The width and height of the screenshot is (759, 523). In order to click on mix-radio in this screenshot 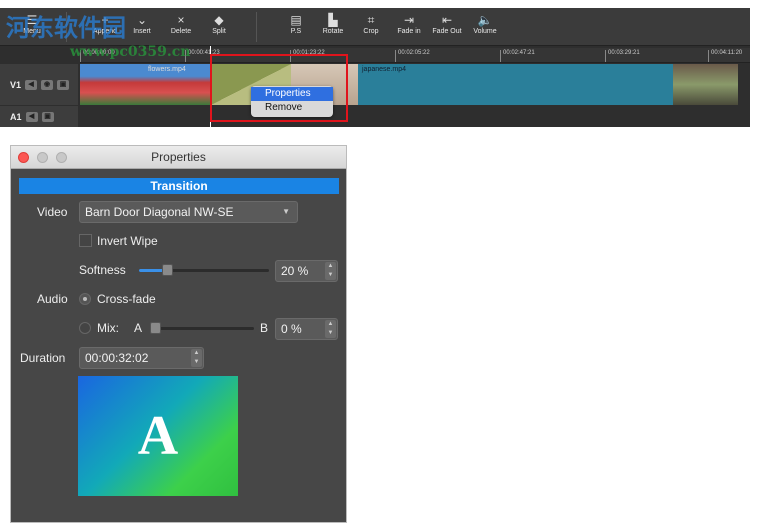, I will do `click(85, 328)`.